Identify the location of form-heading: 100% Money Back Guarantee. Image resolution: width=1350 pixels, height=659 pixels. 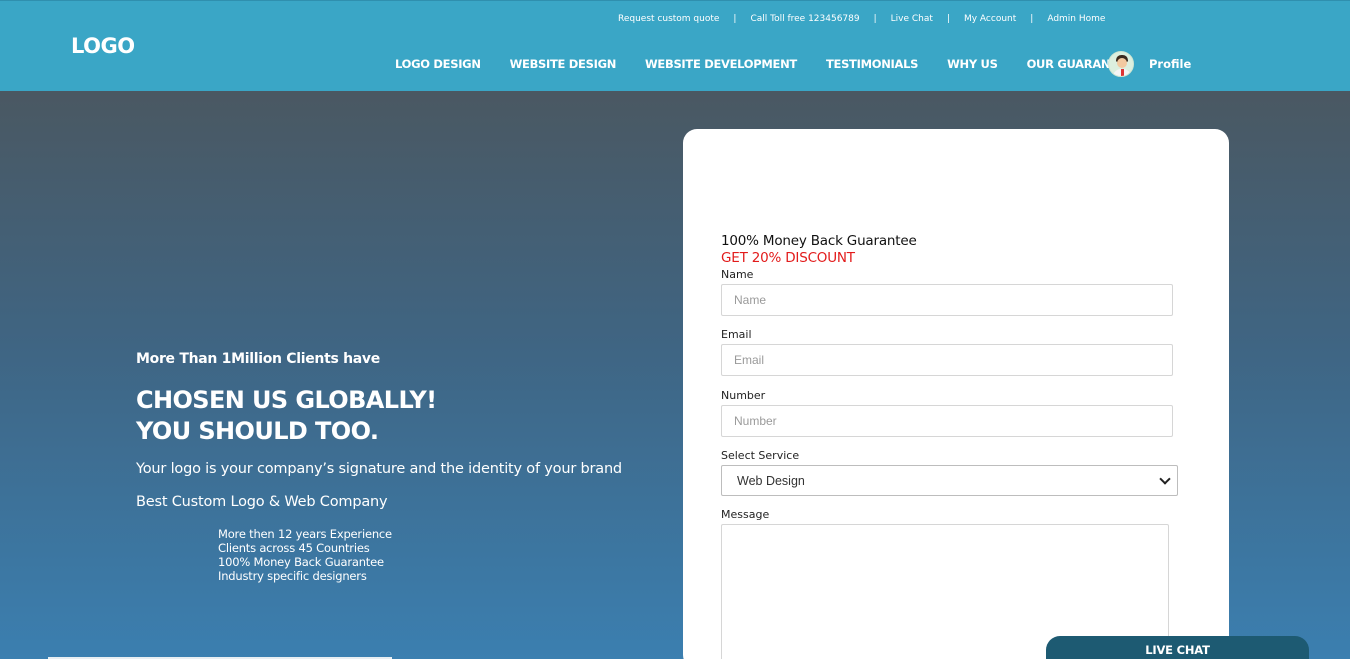
(819, 241).